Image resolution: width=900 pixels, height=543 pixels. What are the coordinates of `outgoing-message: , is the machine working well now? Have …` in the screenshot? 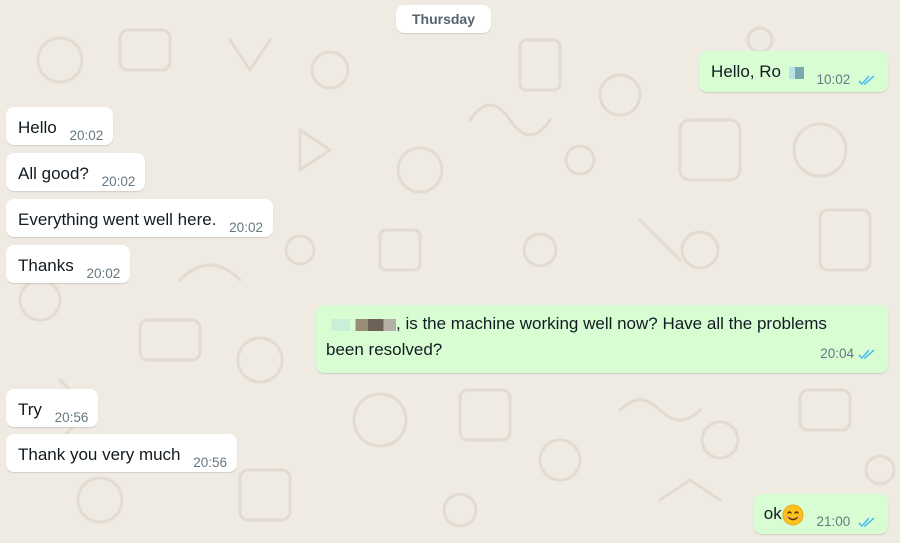 It's located at (602, 339).